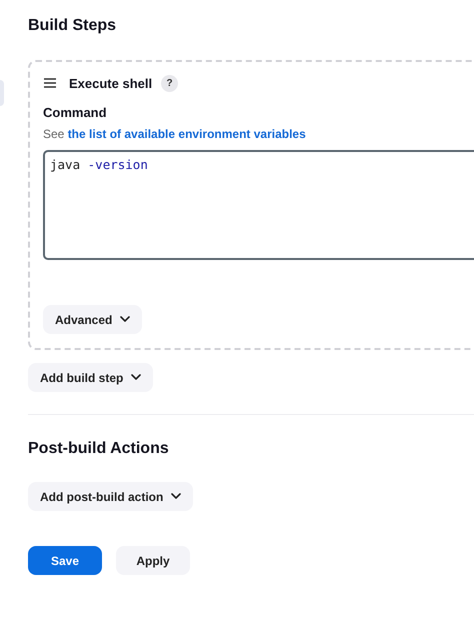 This screenshot has width=474, height=640. Describe the element at coordinates (110, 83) in the screenshot. I see `step-title: Execute shell` at that location.